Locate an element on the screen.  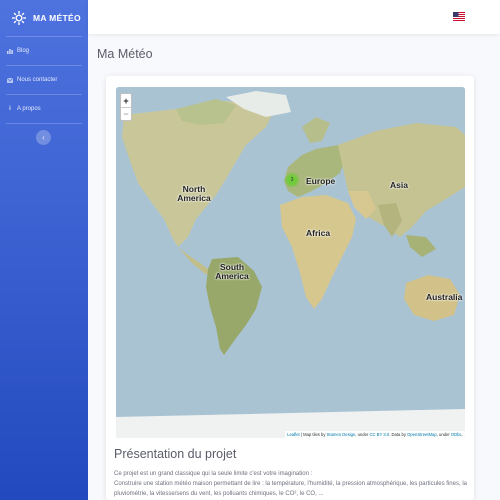
label-africa: Africa is located at coordinates (318, 233).